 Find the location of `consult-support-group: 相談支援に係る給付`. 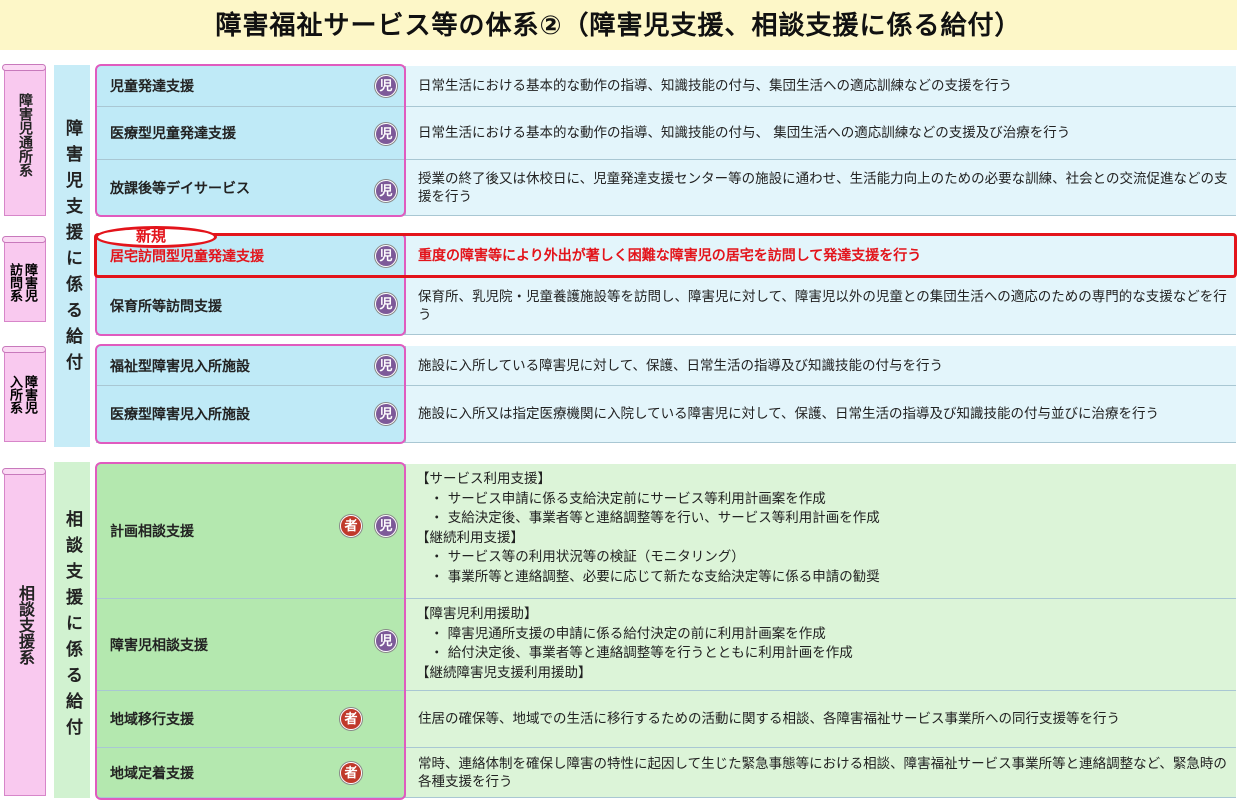

consult-support-group: 相談支援に係る給付 is located at coordinates (72, 630).